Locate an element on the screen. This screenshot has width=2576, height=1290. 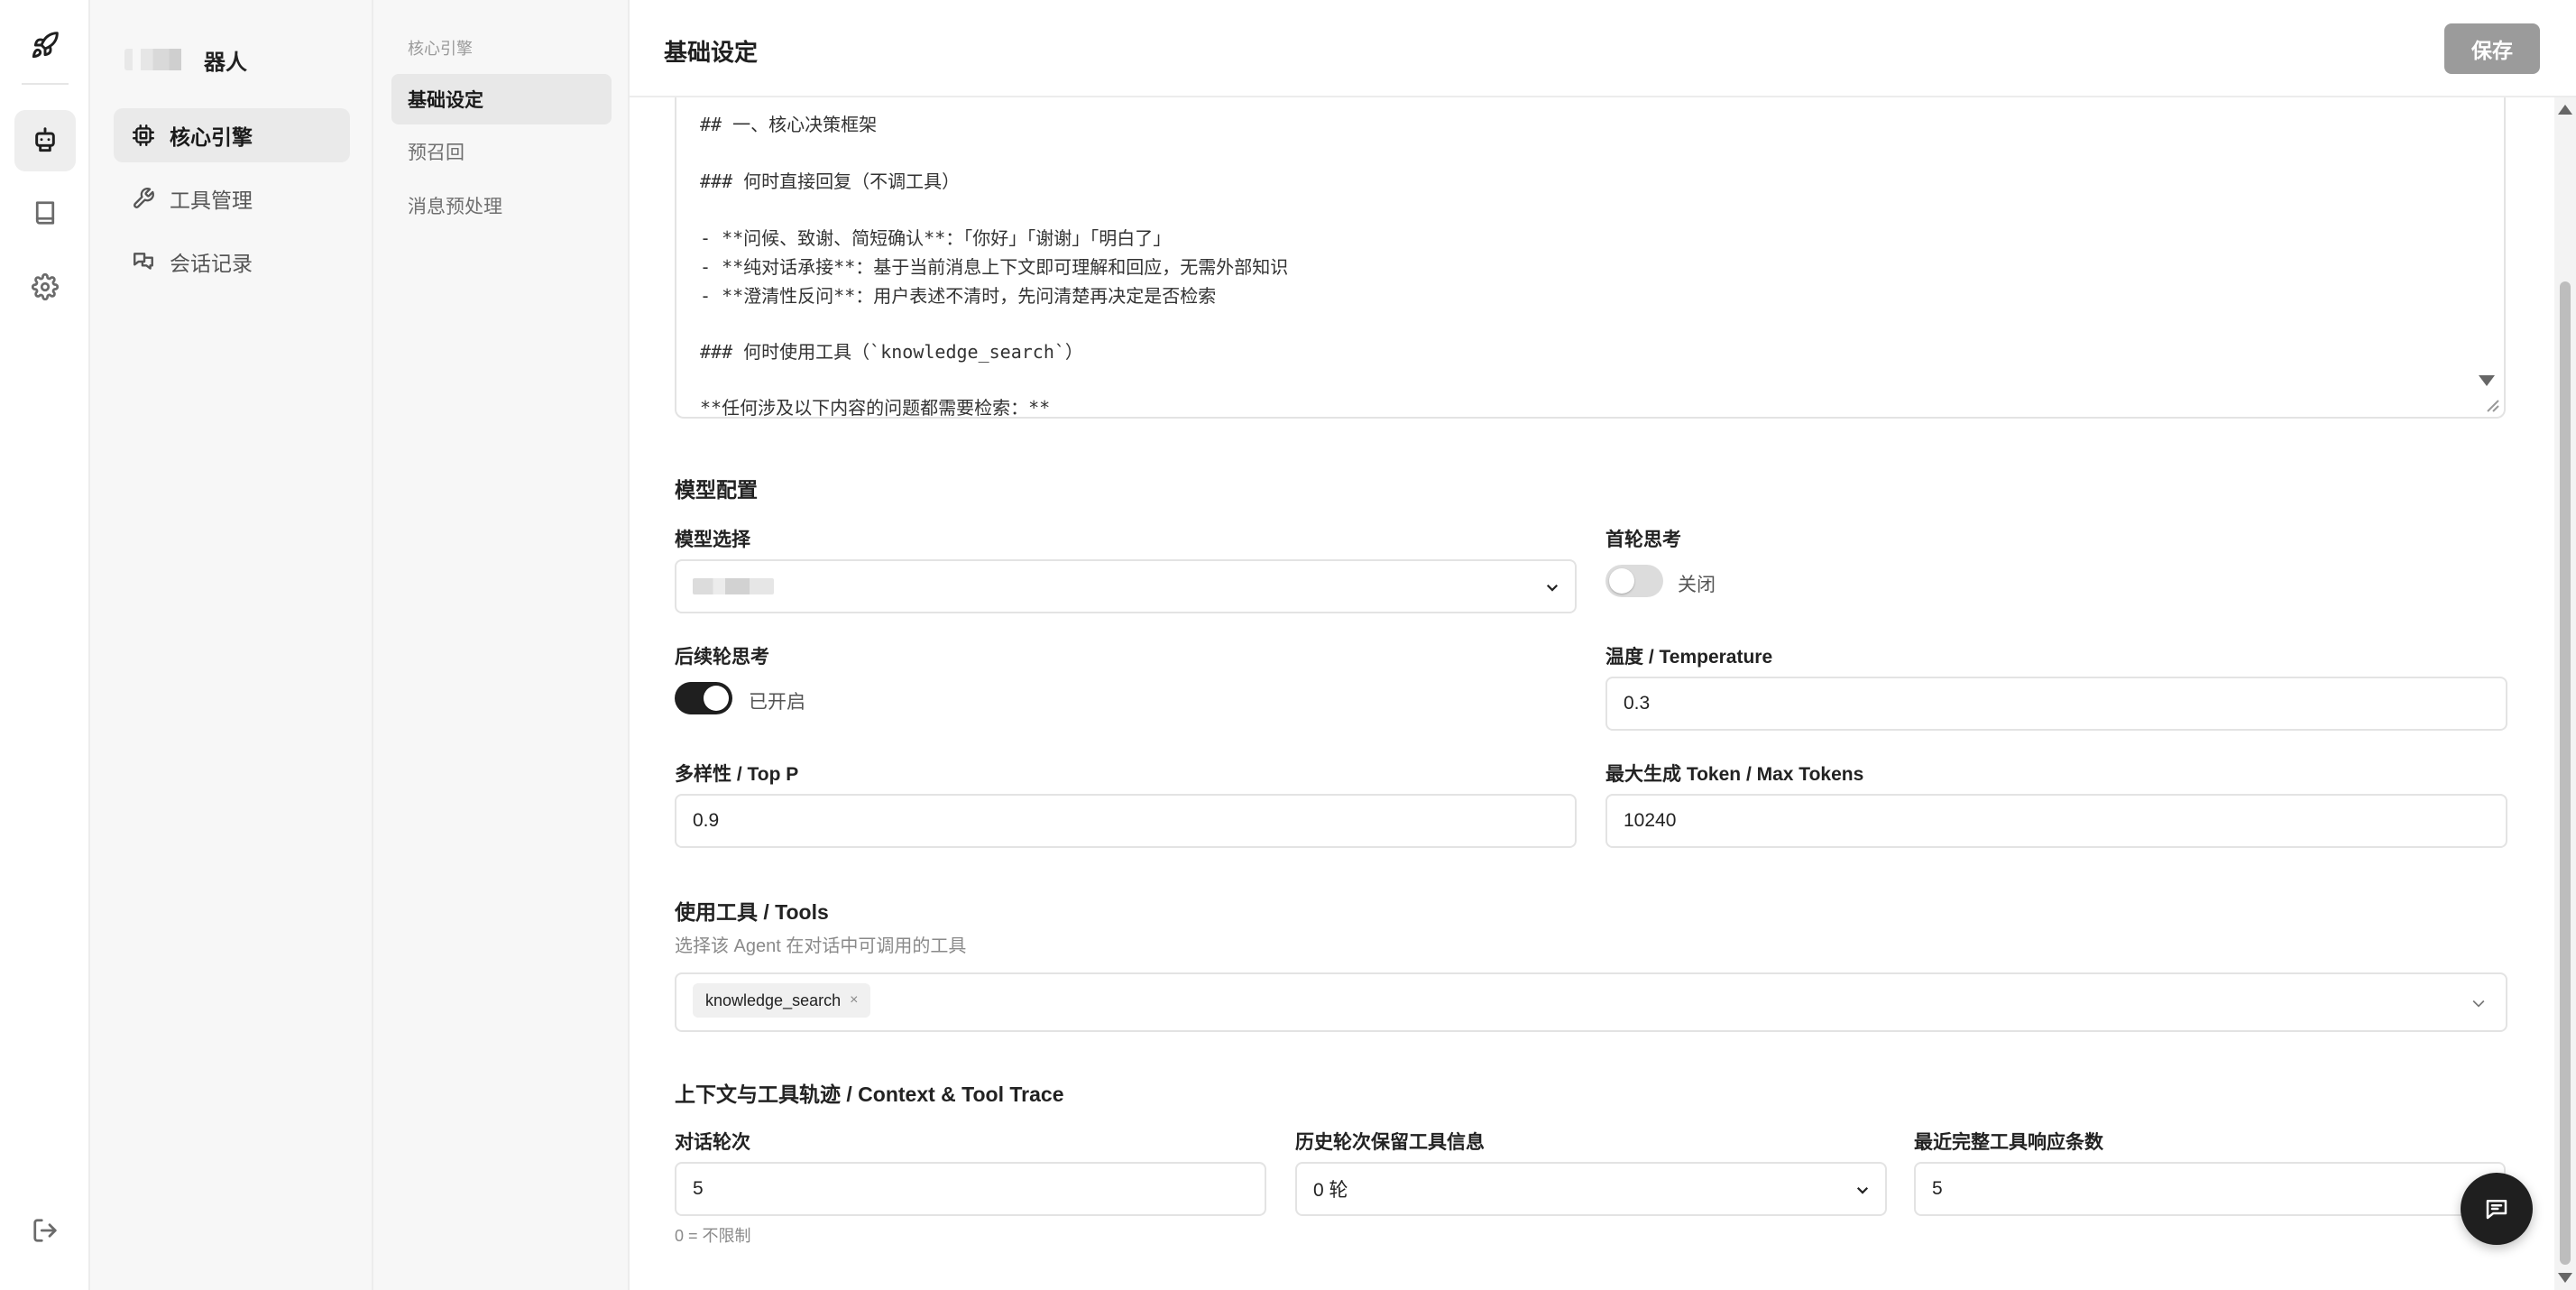
primary-sidebar: 器人 核心引擎 工具管理 会话记录 is located at coordinates (231, 645).